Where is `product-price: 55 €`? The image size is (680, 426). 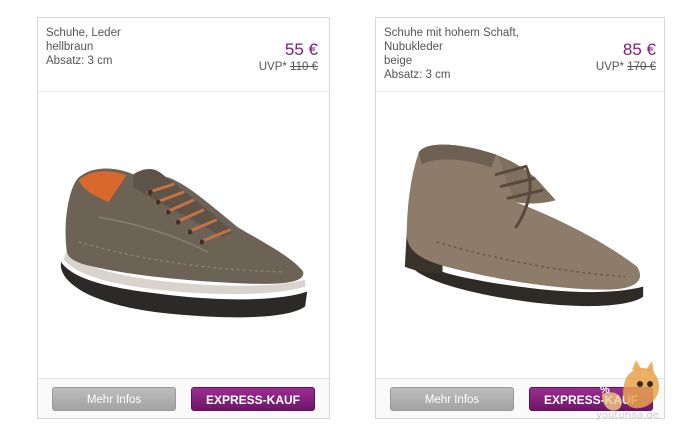 product-price: 55 € is located at coordinates (301, 49).